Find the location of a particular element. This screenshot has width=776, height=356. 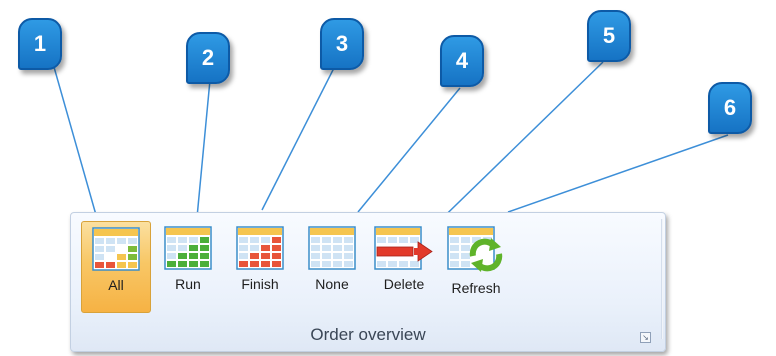

refresh-button: Refresh is located at coordinates (476, 267).